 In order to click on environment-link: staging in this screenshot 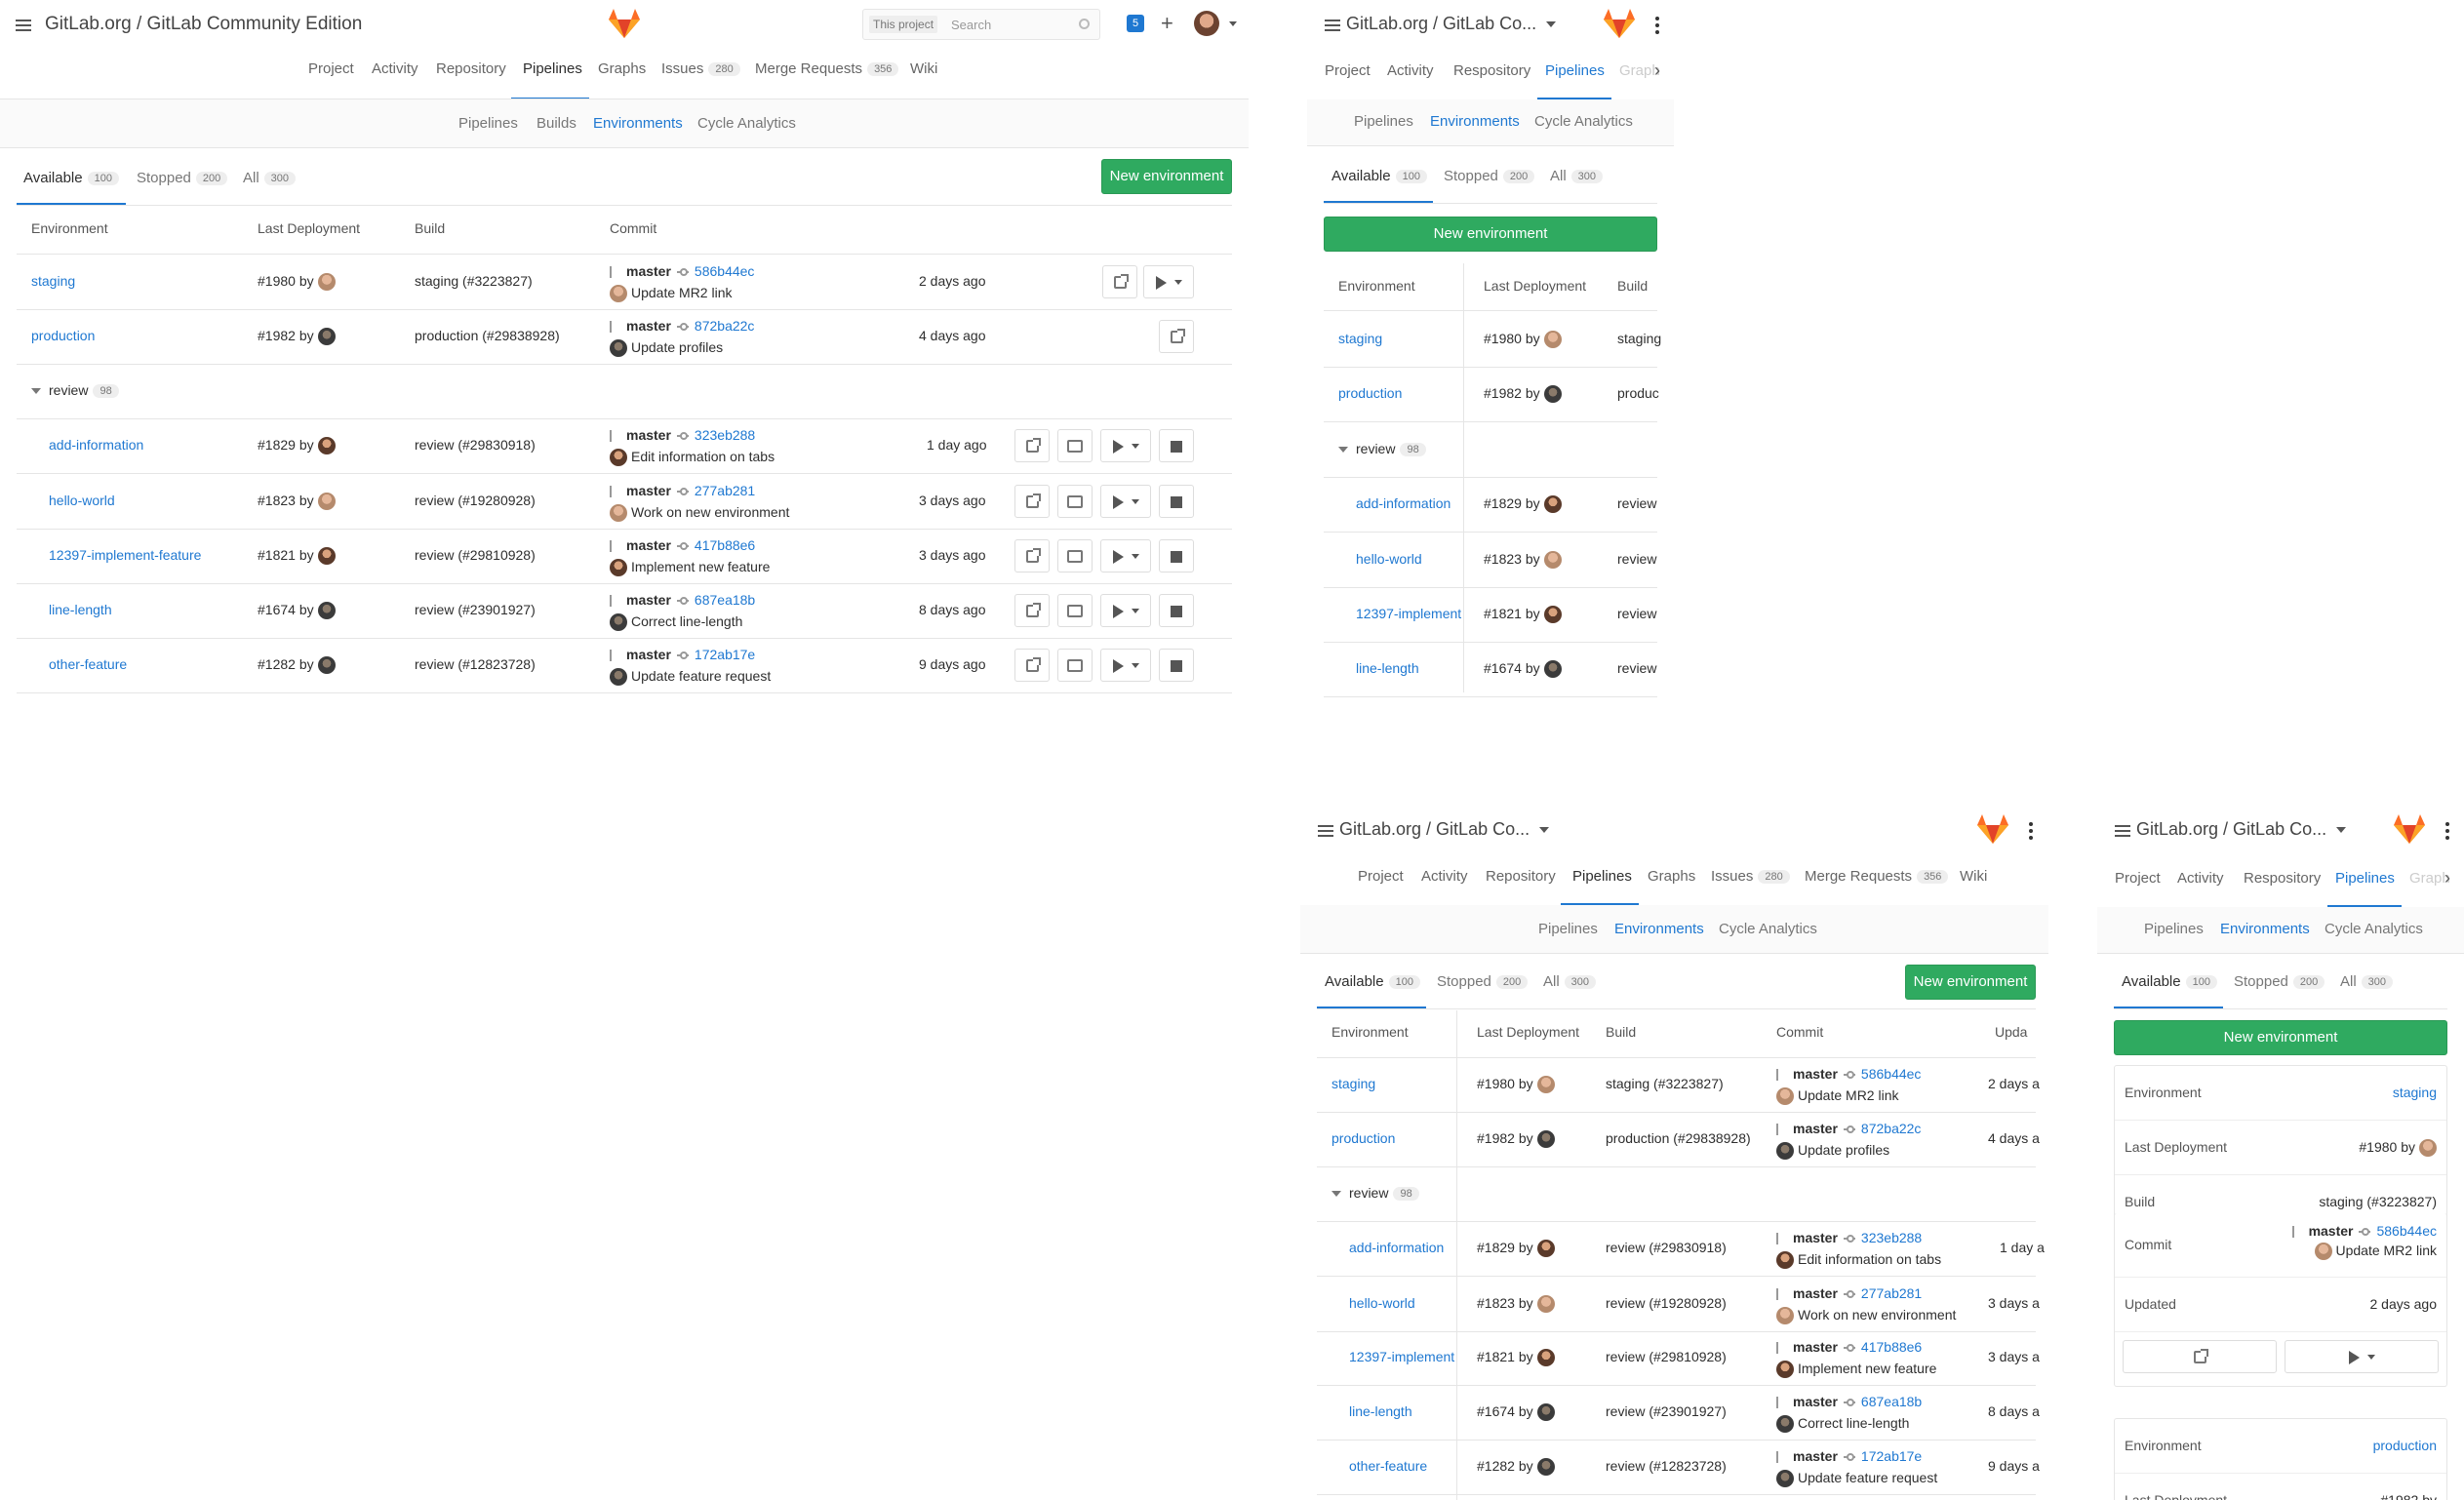, I will do `click(53, 281)`.